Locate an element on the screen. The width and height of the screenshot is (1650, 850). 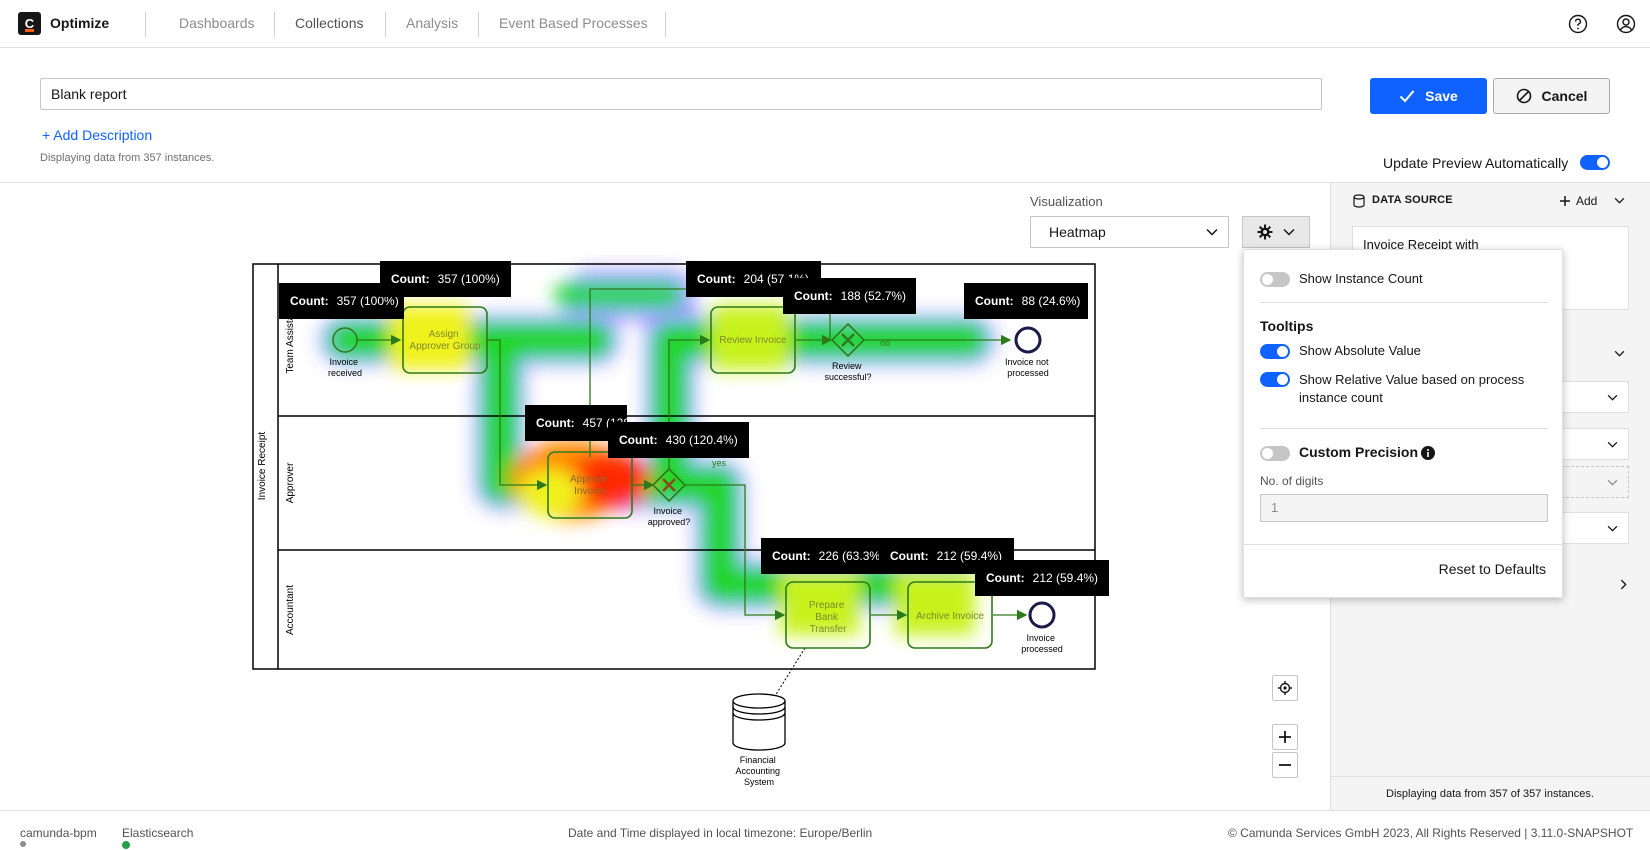
checkmark-icon is located at coordinates (1407, 96).